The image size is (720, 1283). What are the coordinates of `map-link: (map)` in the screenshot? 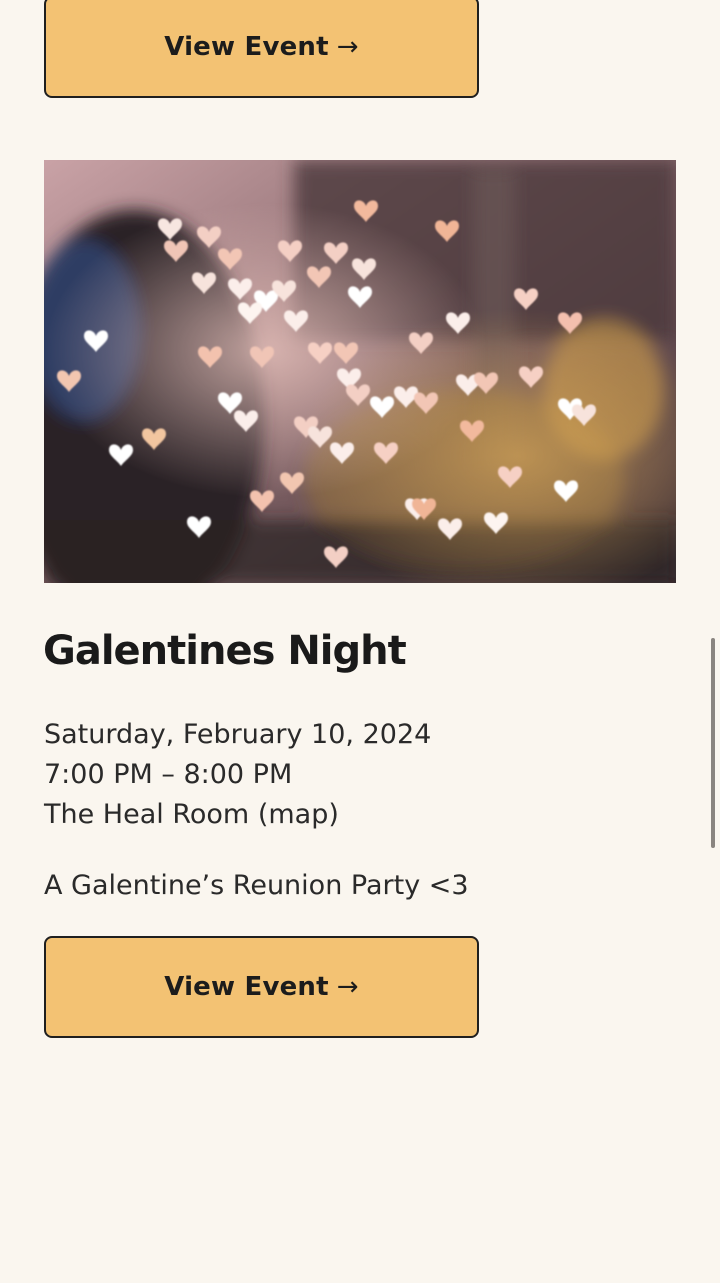 It's located at (298, 814).